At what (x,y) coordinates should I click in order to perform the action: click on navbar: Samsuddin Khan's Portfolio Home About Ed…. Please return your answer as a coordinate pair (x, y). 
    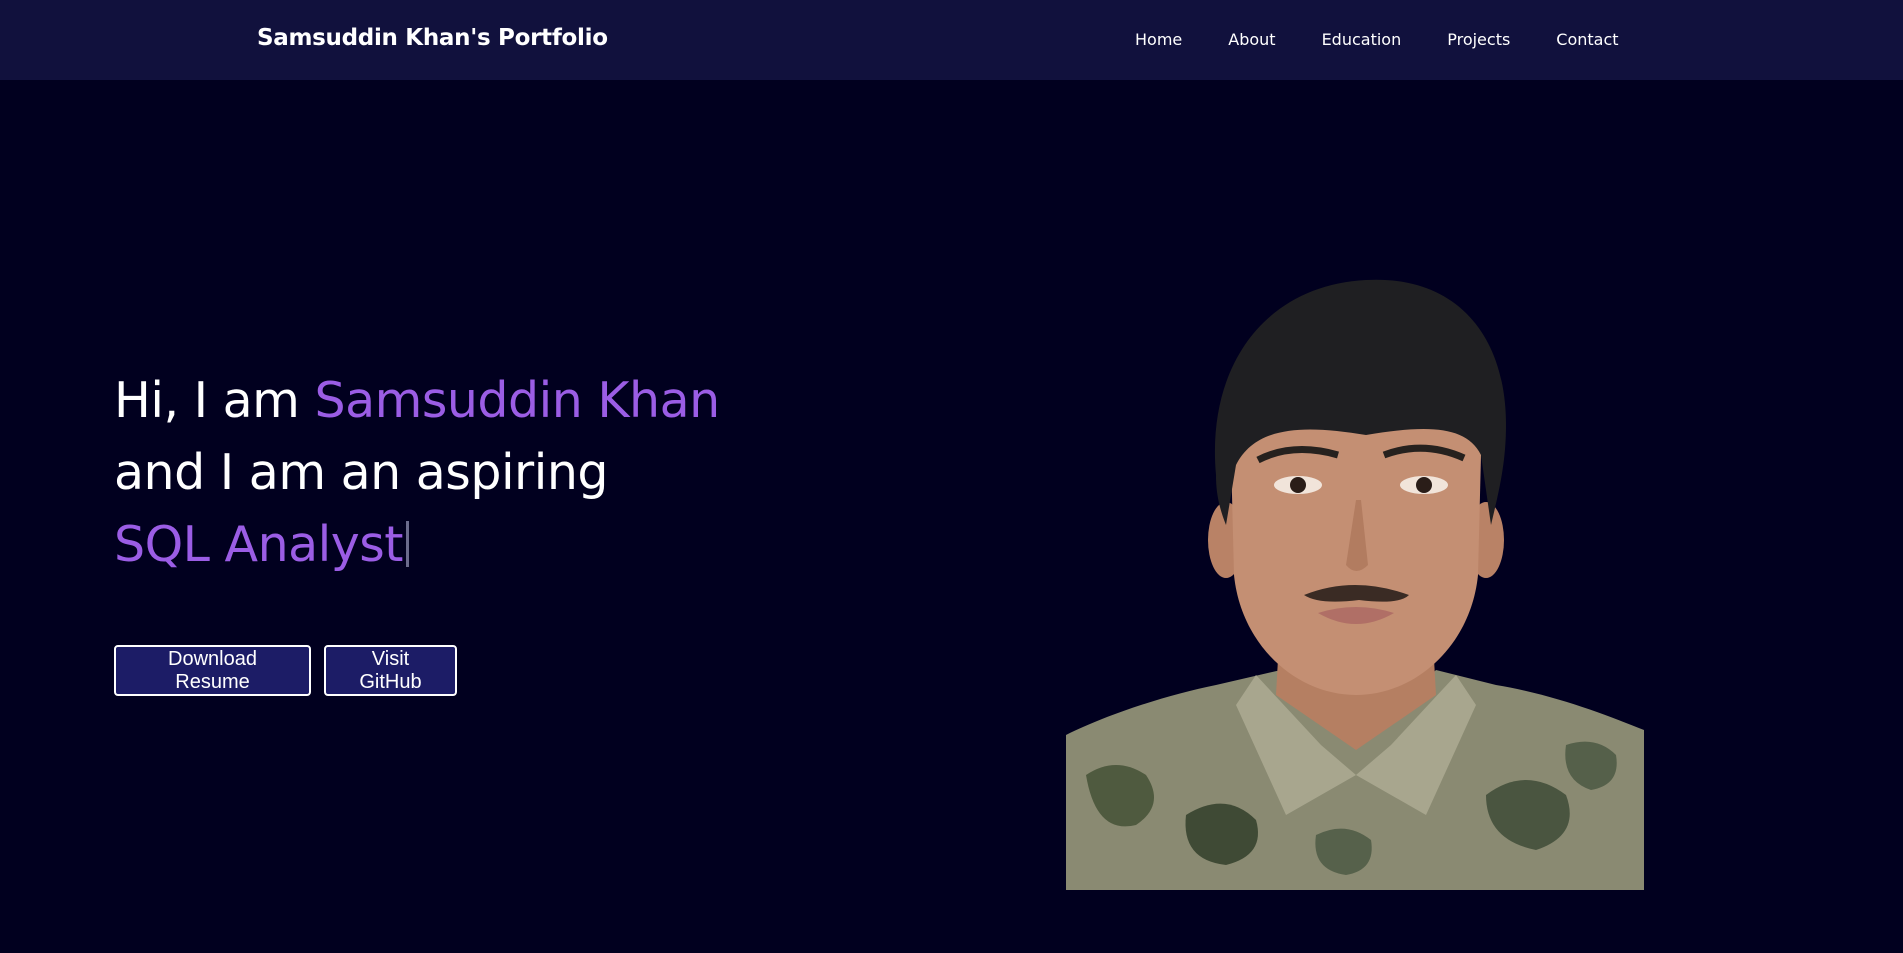
    Looking at the image, I should click on (951, 40).